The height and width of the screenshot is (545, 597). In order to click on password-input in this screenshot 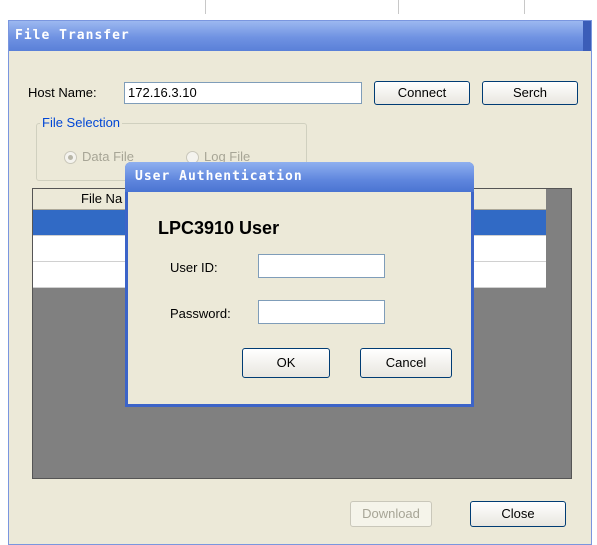, I will do `click(321, 312)`.